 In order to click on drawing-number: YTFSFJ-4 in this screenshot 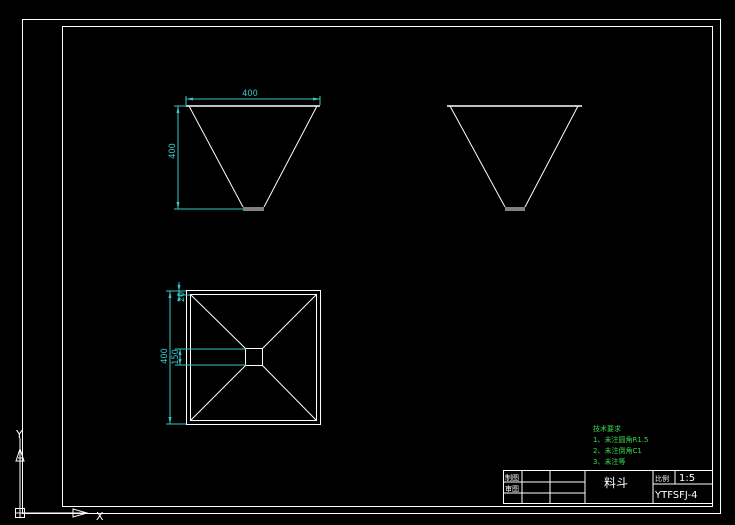, I will do `click(675, 495)`.